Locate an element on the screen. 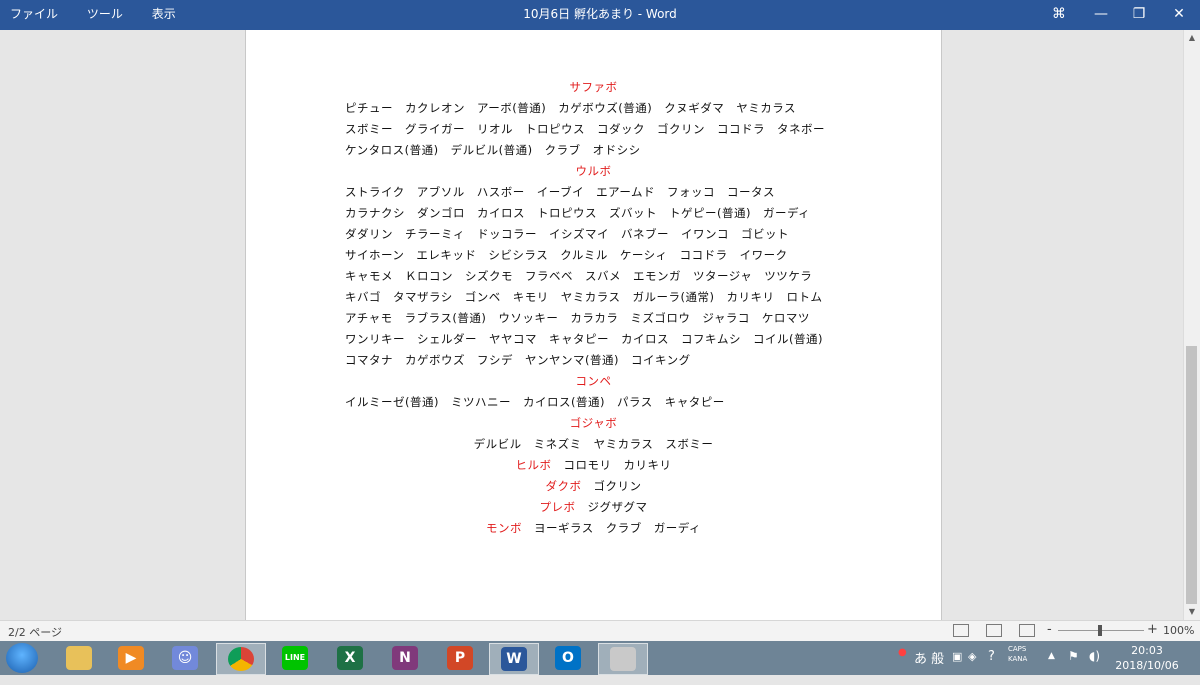  restore-button: ❐ is located at coordinates (1139, 15).